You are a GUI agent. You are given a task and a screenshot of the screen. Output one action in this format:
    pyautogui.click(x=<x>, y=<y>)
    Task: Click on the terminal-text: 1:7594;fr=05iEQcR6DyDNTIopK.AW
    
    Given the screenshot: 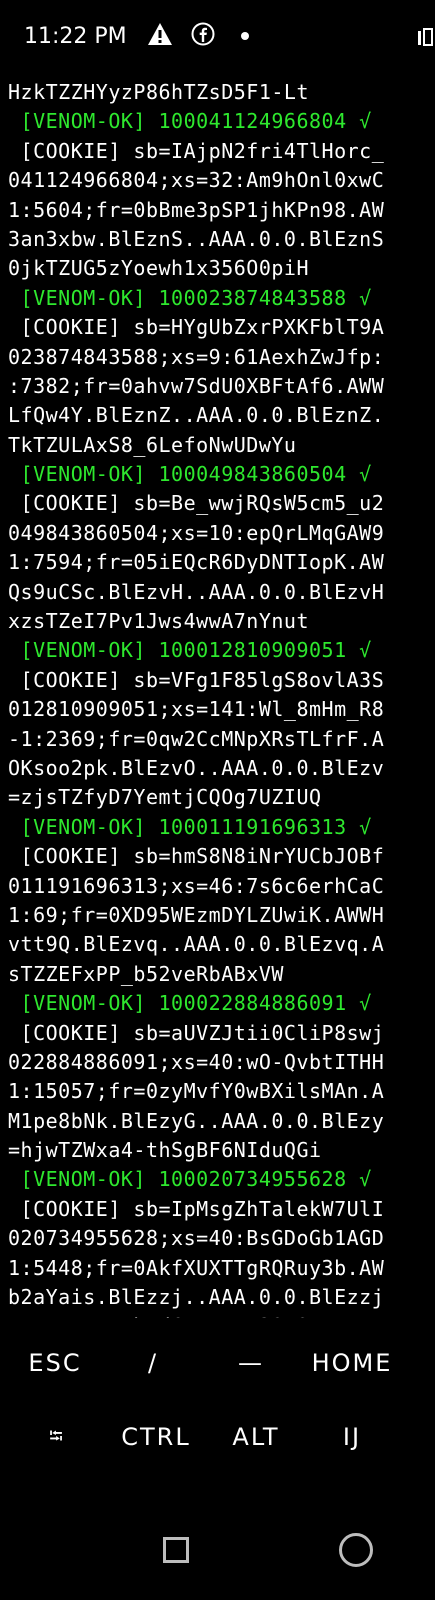 What is the action you would take?
    pyautogui.click(x=196, y=562)
    